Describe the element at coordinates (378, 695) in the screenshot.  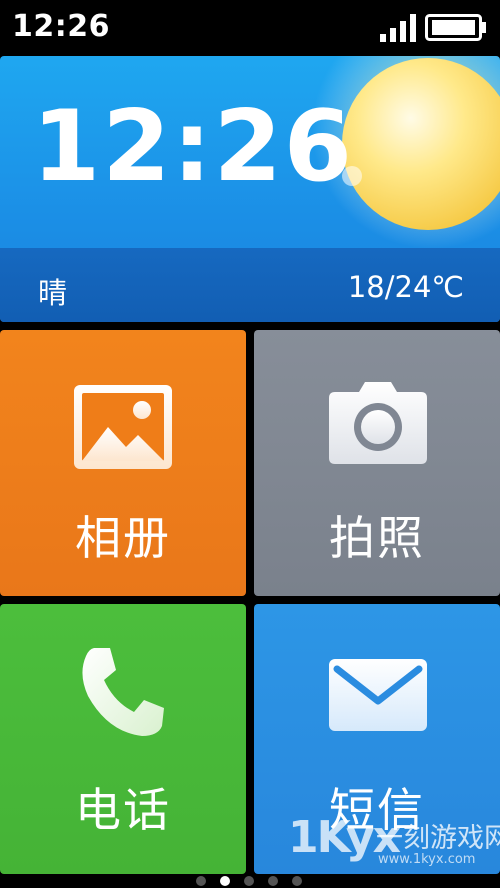
I see `envelope-icon` at that location.